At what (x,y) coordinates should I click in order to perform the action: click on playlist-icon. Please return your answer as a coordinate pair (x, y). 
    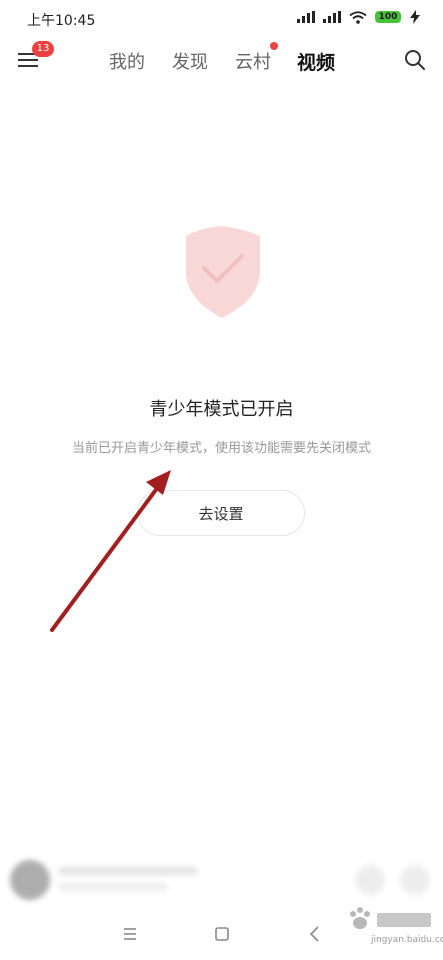
    Looking at the image, I should click on (415, 880).